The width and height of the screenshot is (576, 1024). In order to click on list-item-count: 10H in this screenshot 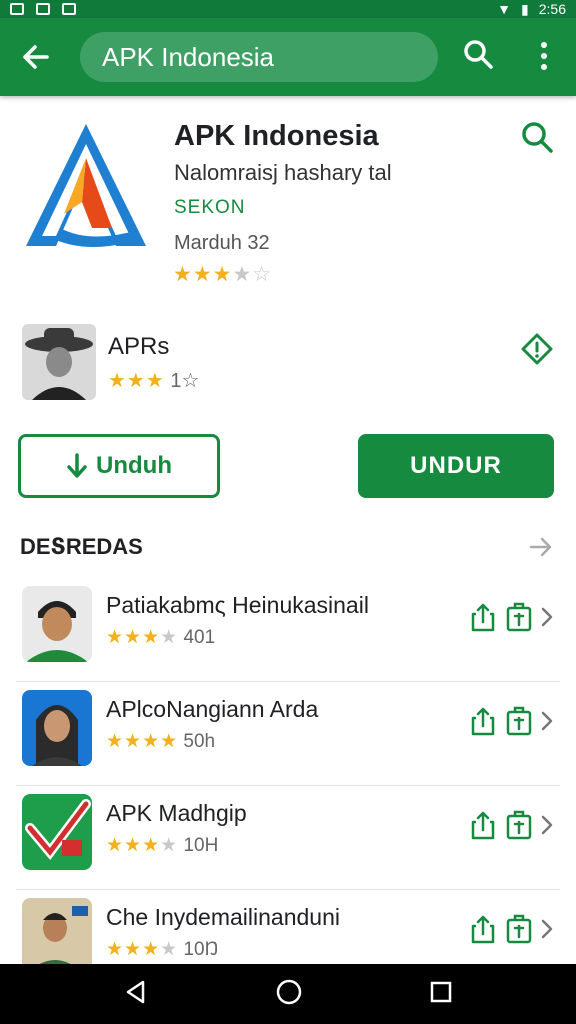, I will do `click(201, 845)`.